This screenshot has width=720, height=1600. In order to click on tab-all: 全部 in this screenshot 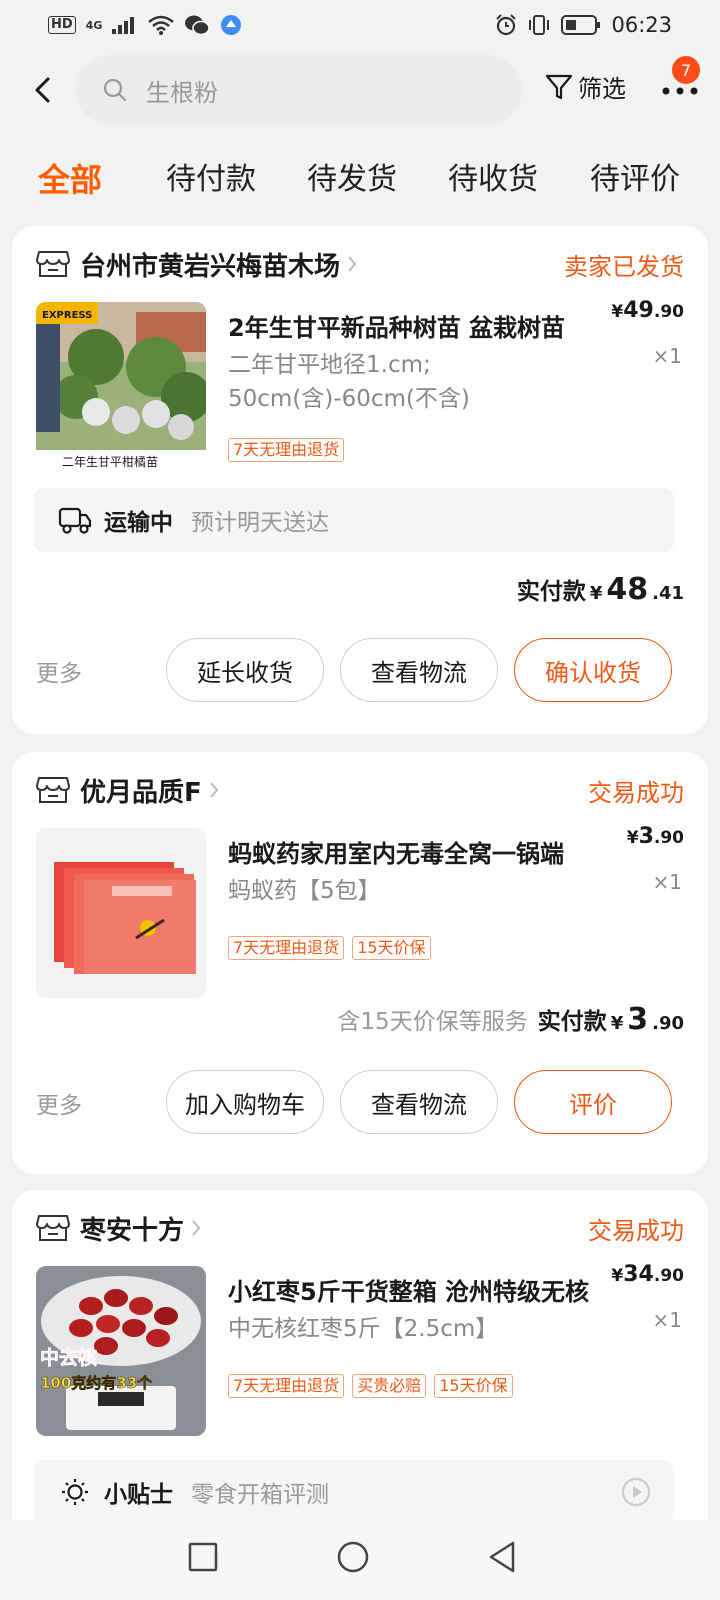, I will do `click(70, 180)`.